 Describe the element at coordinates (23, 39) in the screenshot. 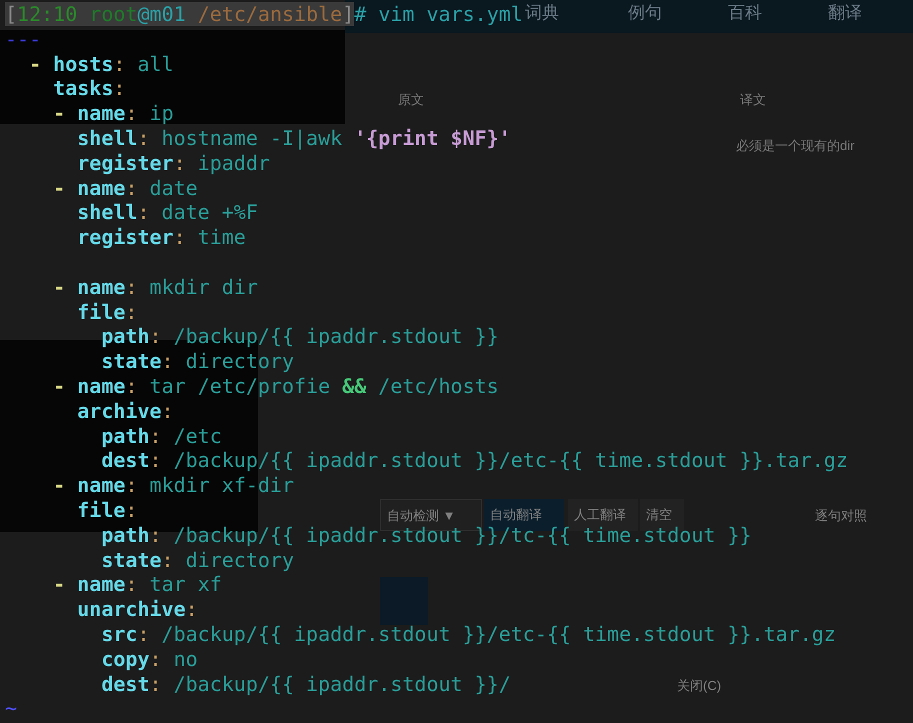

I see `code-line: ---` at that location.